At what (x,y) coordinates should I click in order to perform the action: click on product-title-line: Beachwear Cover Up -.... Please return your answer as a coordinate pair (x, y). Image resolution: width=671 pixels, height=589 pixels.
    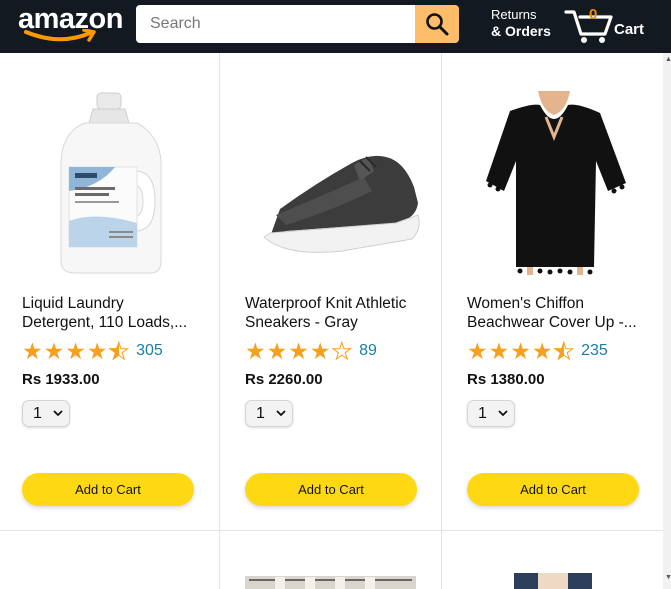
    Looking at the image, I should click on (552, 322).